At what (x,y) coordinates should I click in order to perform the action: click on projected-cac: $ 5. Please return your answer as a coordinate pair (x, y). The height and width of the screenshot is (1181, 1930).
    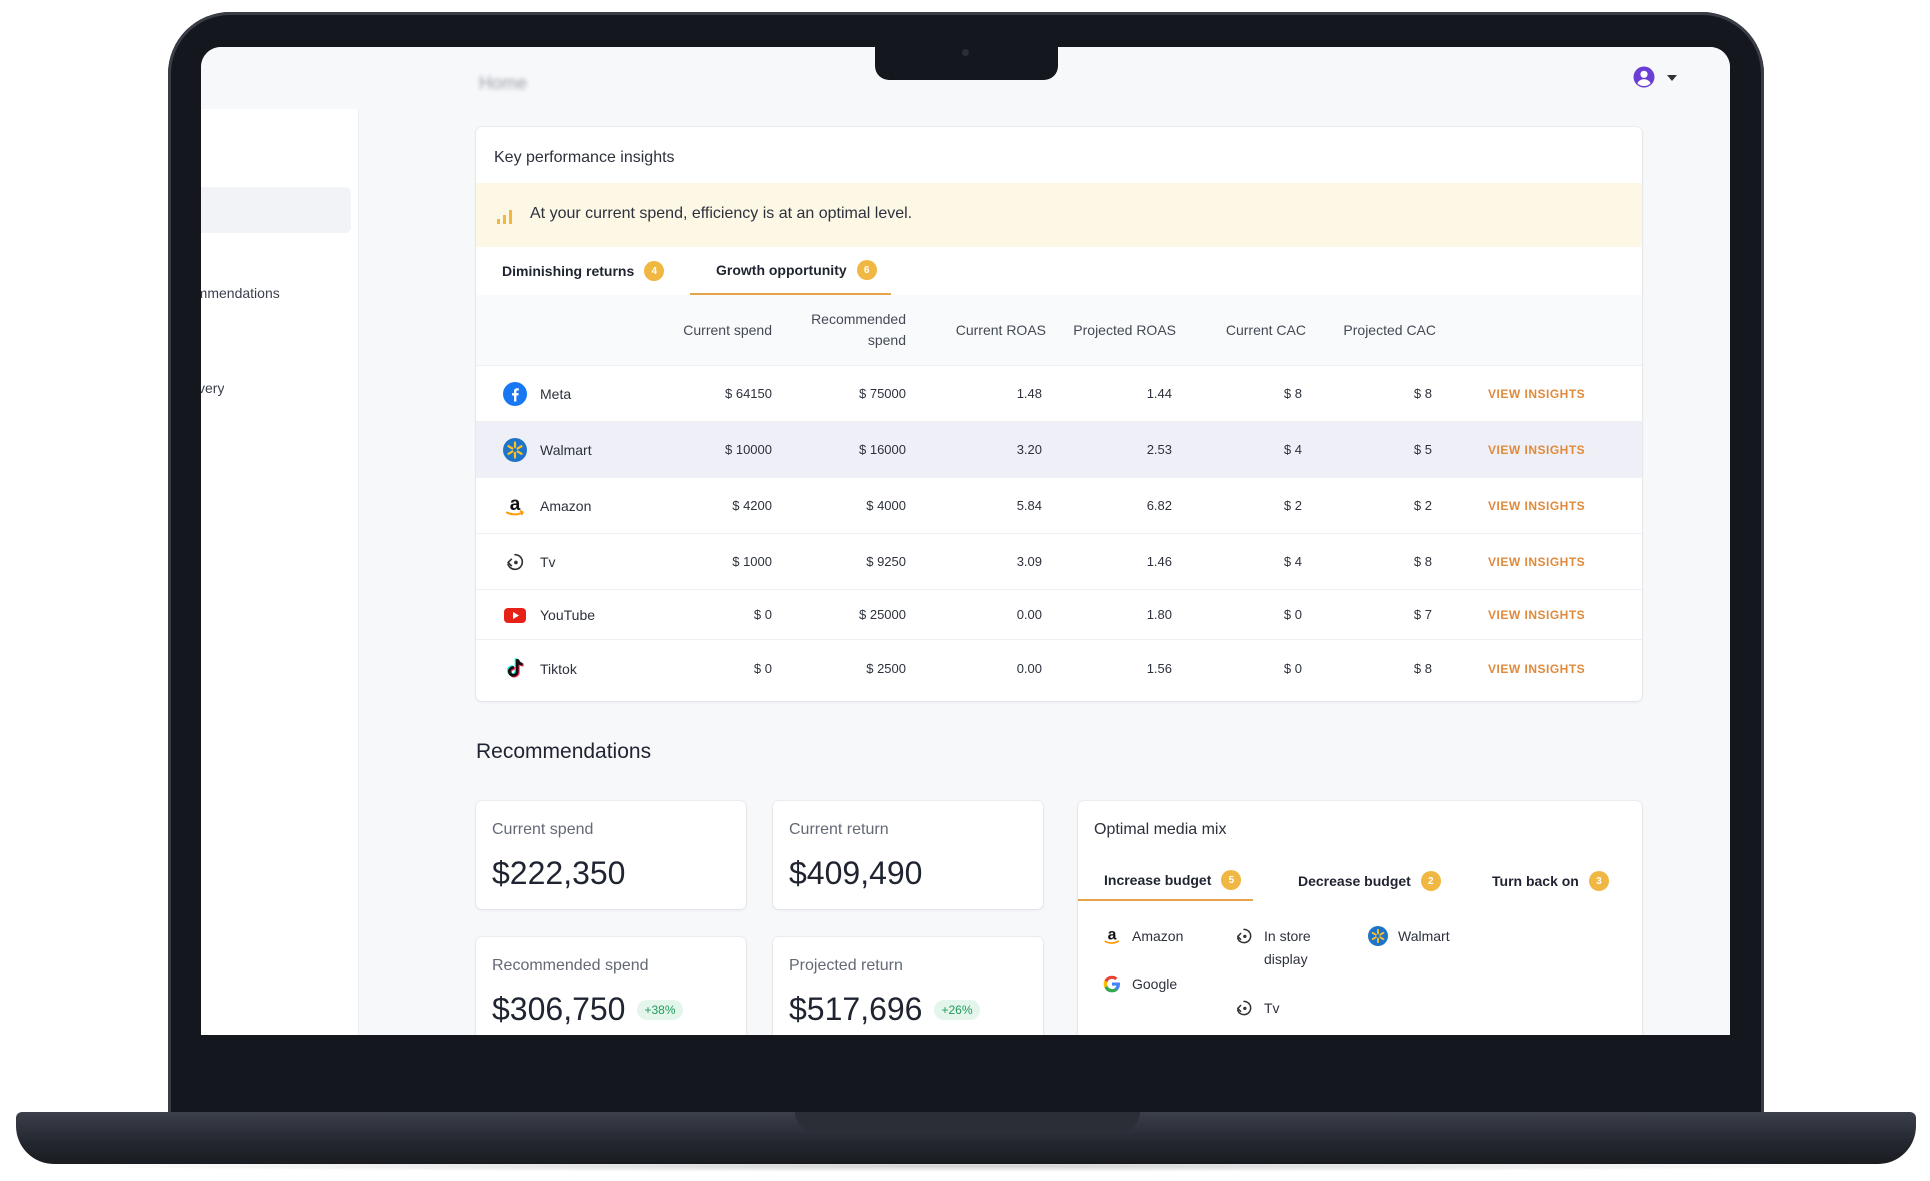
    Looking at the image, I should click on (1422, 449).